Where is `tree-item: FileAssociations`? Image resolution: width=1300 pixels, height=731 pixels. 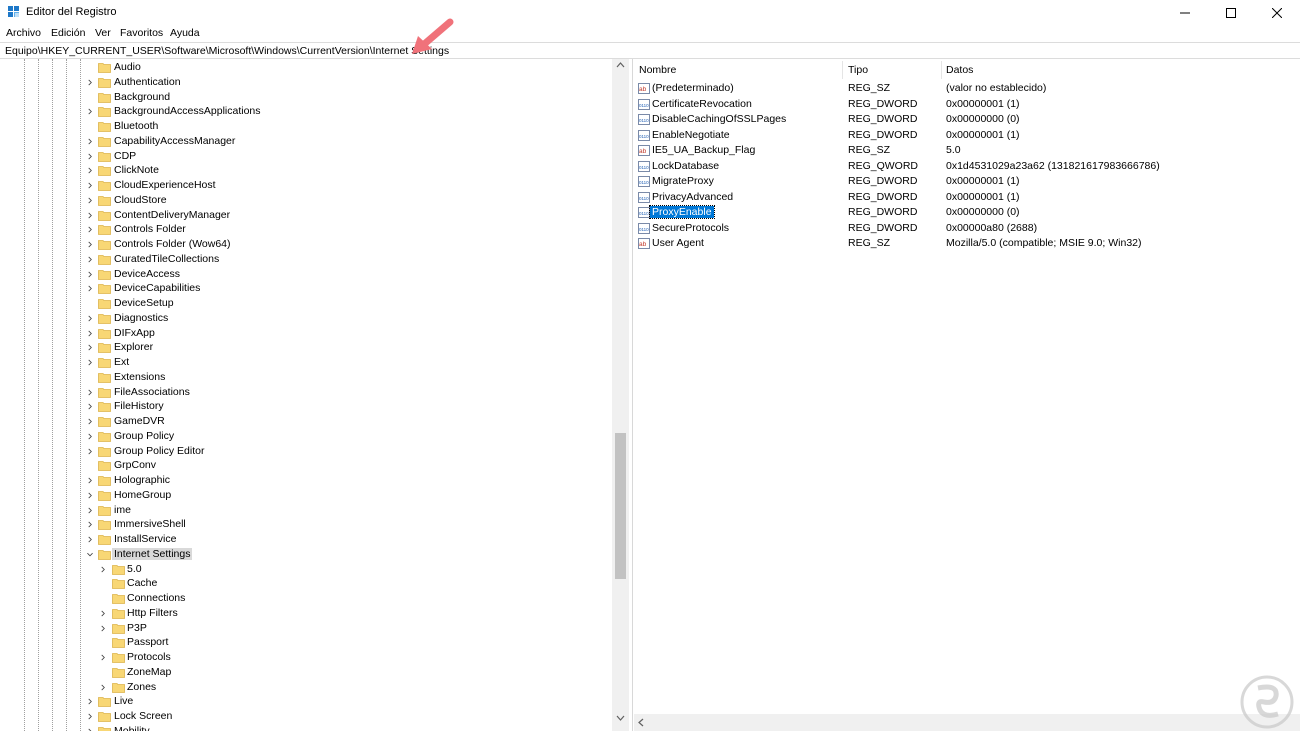 tree-item: FileAssociations is located at coordinates (306, 392).